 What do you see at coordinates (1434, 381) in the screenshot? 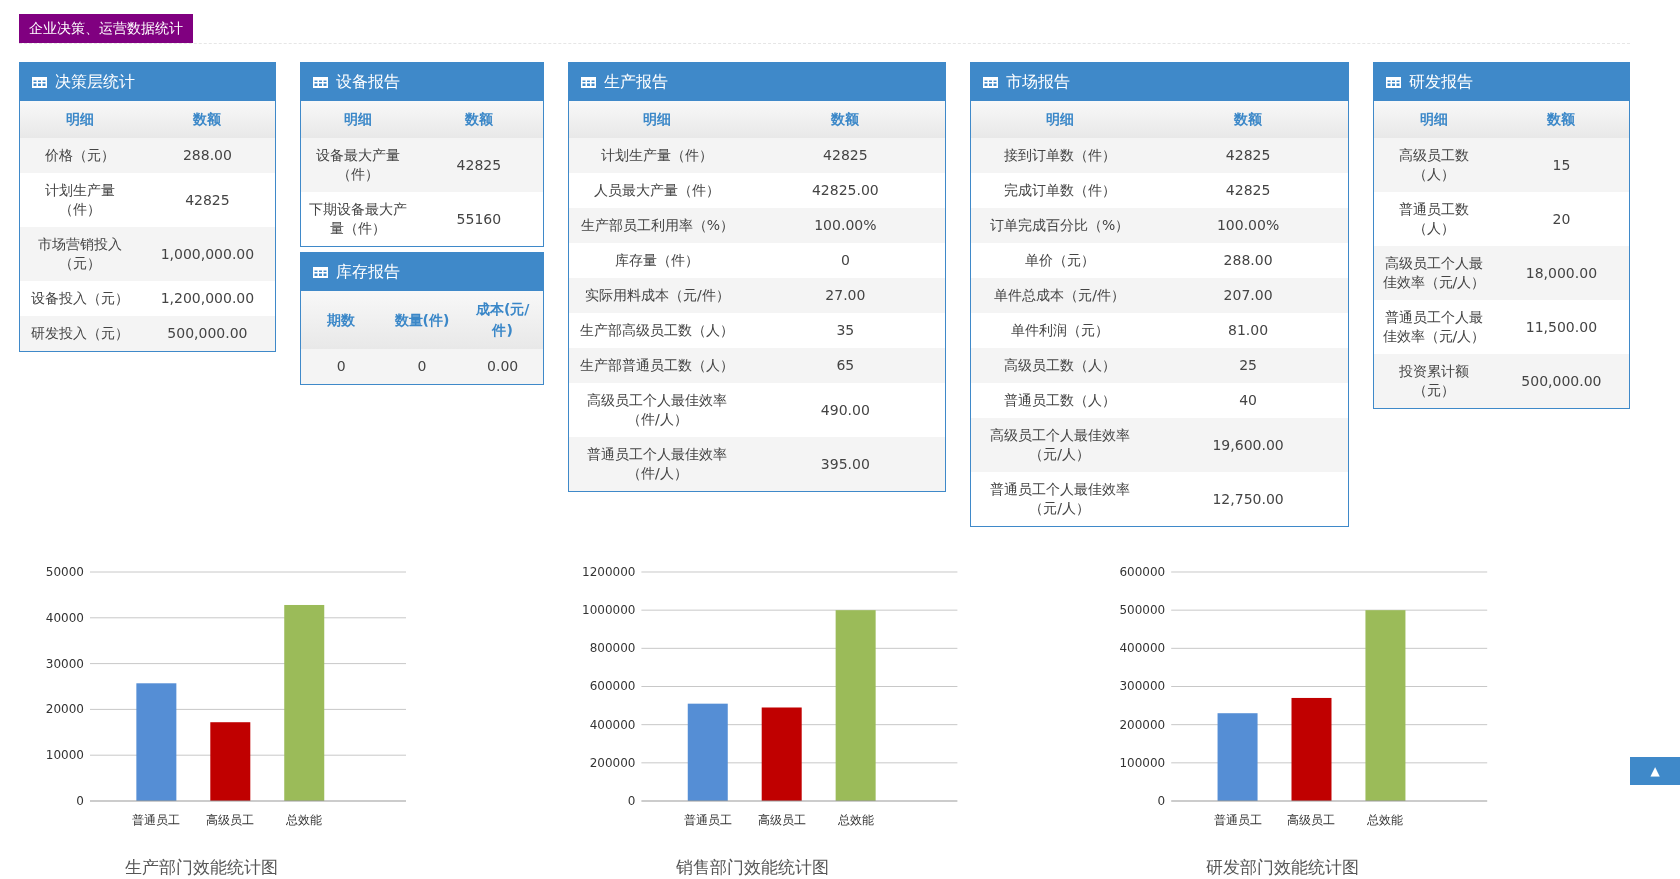
I see `table-cell: 投资累计额（元）` at bounding box center [1434, 381].